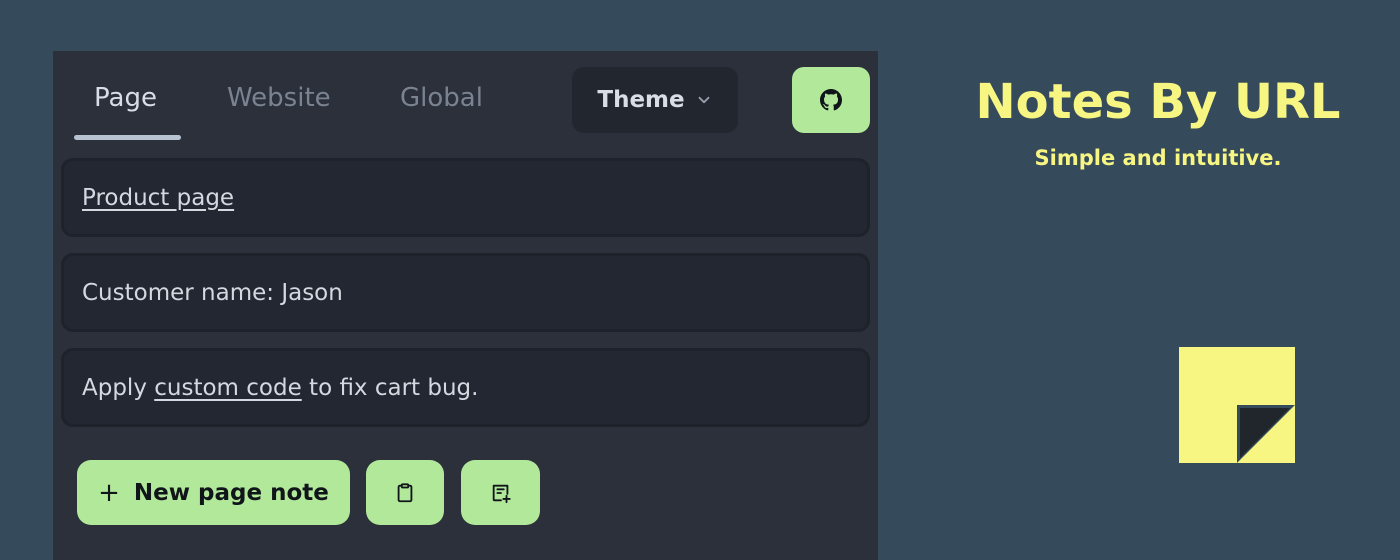 This screenshot has width=1400, height=560. What do you see at coordinates (704, 100) in the screenshot?
I see `chevron-down-icon` at bounding box center [704, 100].